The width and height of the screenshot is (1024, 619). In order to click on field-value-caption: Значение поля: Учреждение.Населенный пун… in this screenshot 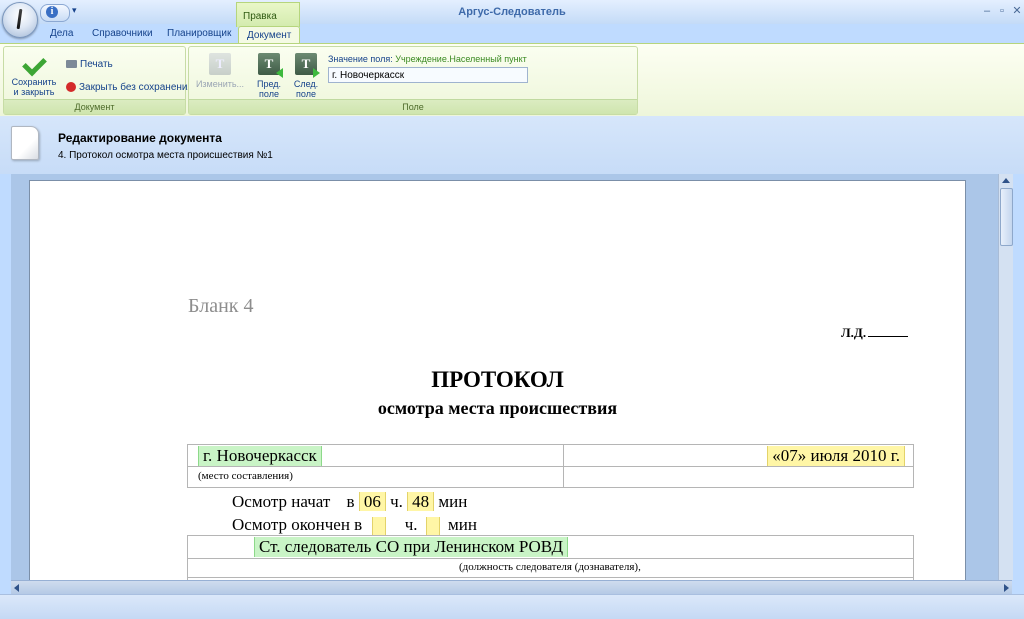, I will do `click(427, 59)`.